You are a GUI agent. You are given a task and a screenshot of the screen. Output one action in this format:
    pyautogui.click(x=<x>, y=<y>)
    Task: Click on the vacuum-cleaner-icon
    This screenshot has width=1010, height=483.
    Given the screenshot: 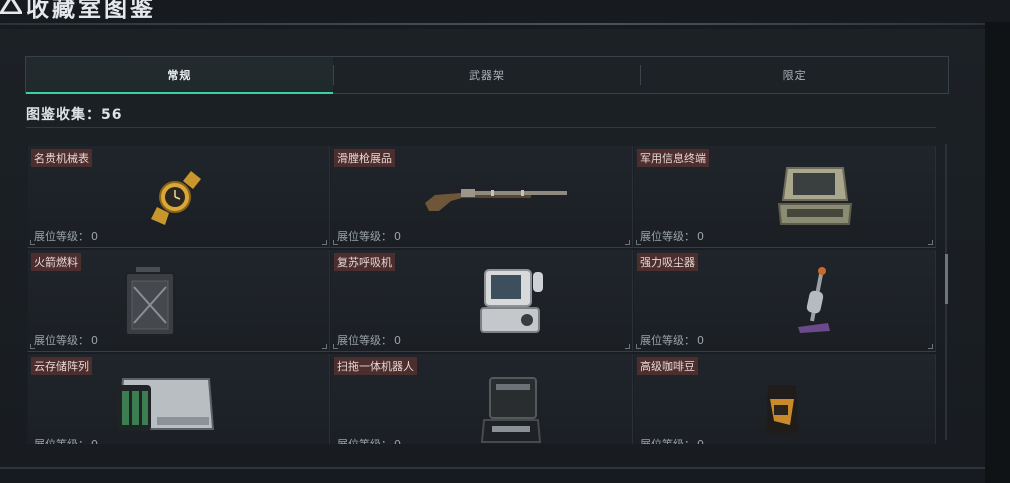 What is the action you would take?
    pyautogui.click(x=813, y=299)
    